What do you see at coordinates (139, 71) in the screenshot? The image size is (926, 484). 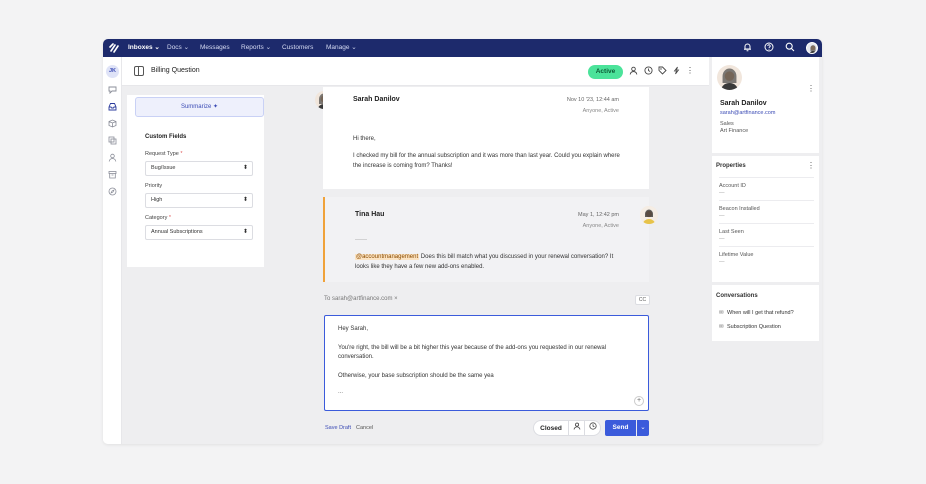 I see `sidebar-toggle-icon` at bounding box center [139, 71].